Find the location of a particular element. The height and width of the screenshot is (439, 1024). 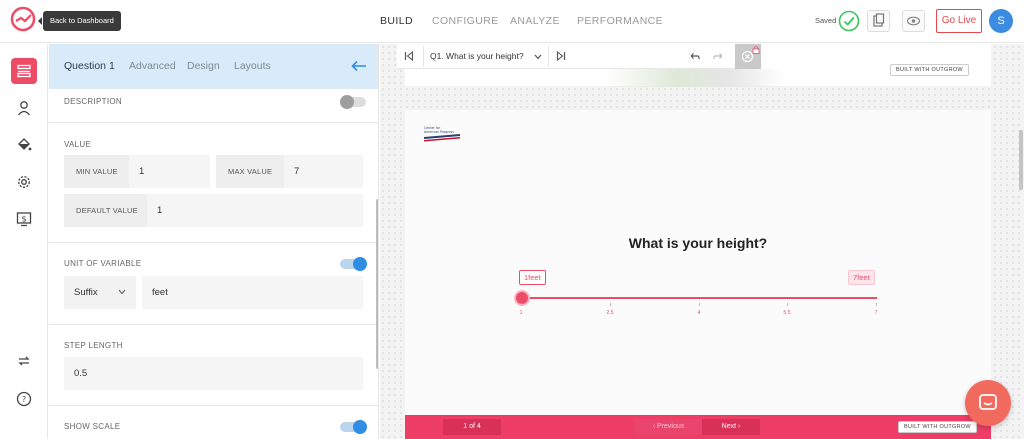

chat-launcher-button is located at coordinates (988, 403).